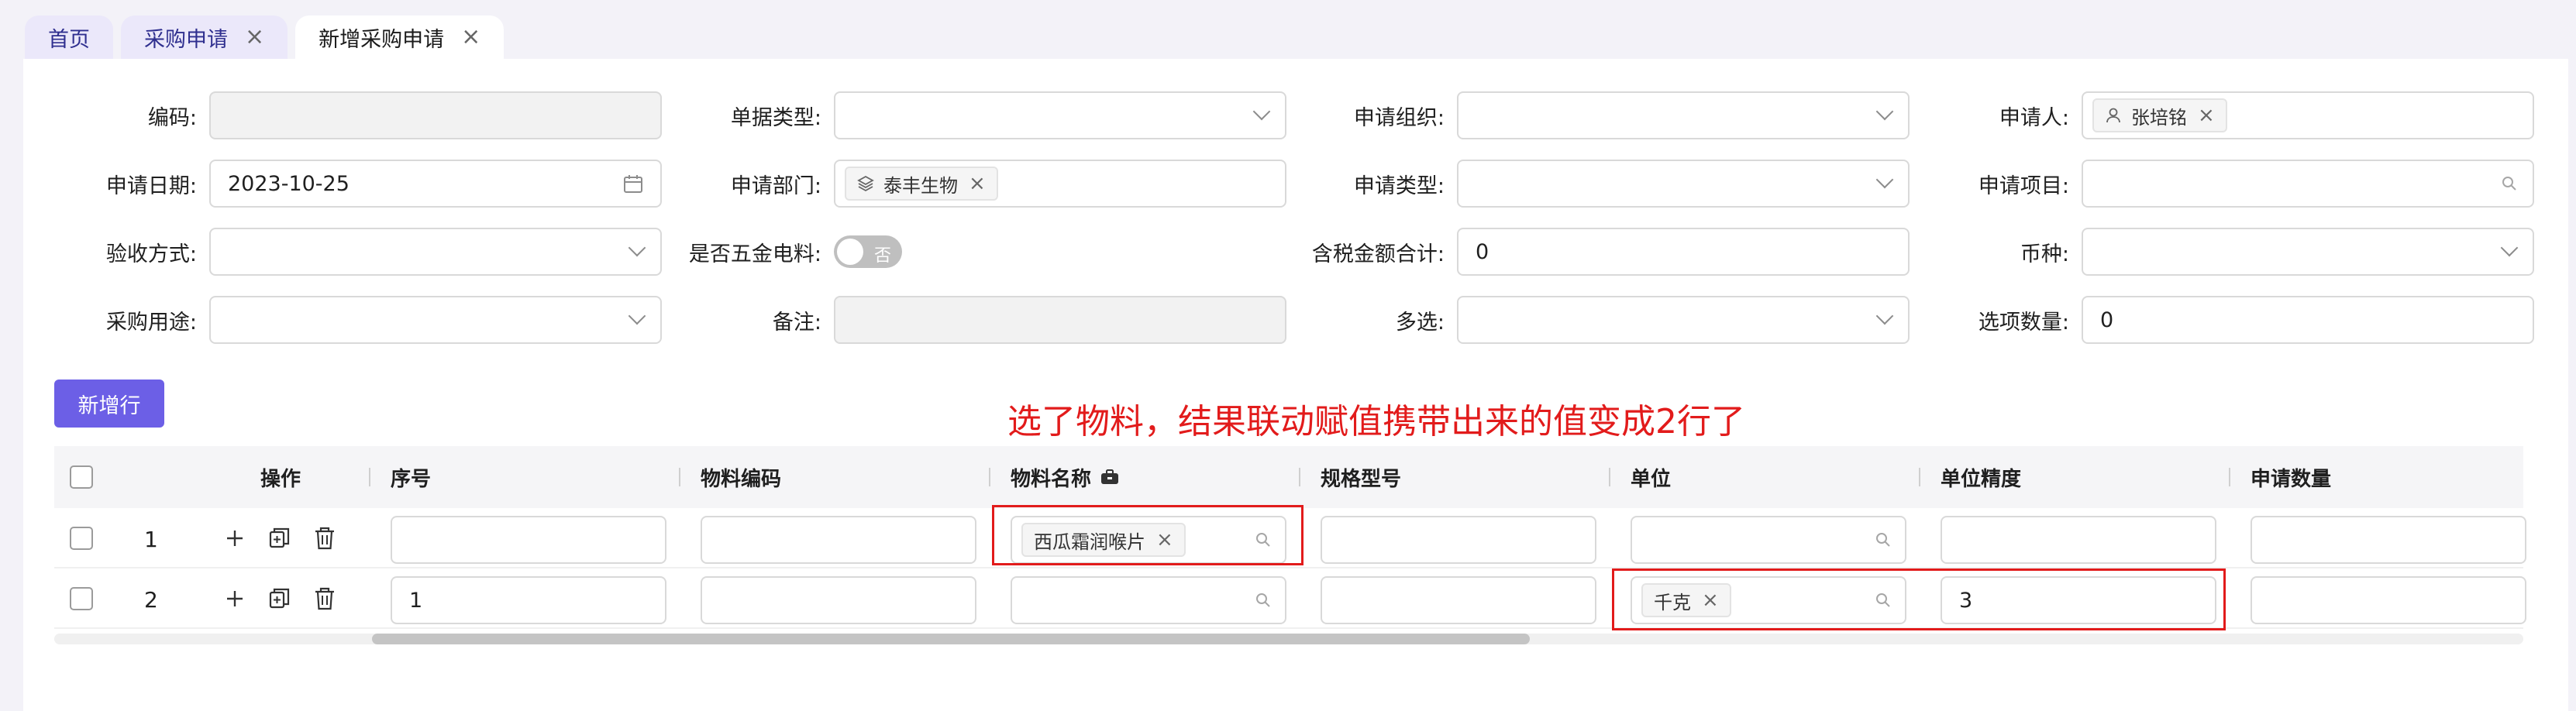 The height and width of the screenshot is (711, 2576). I want to click on apply-date-picker: 2023-10-25, so click(435, 184).